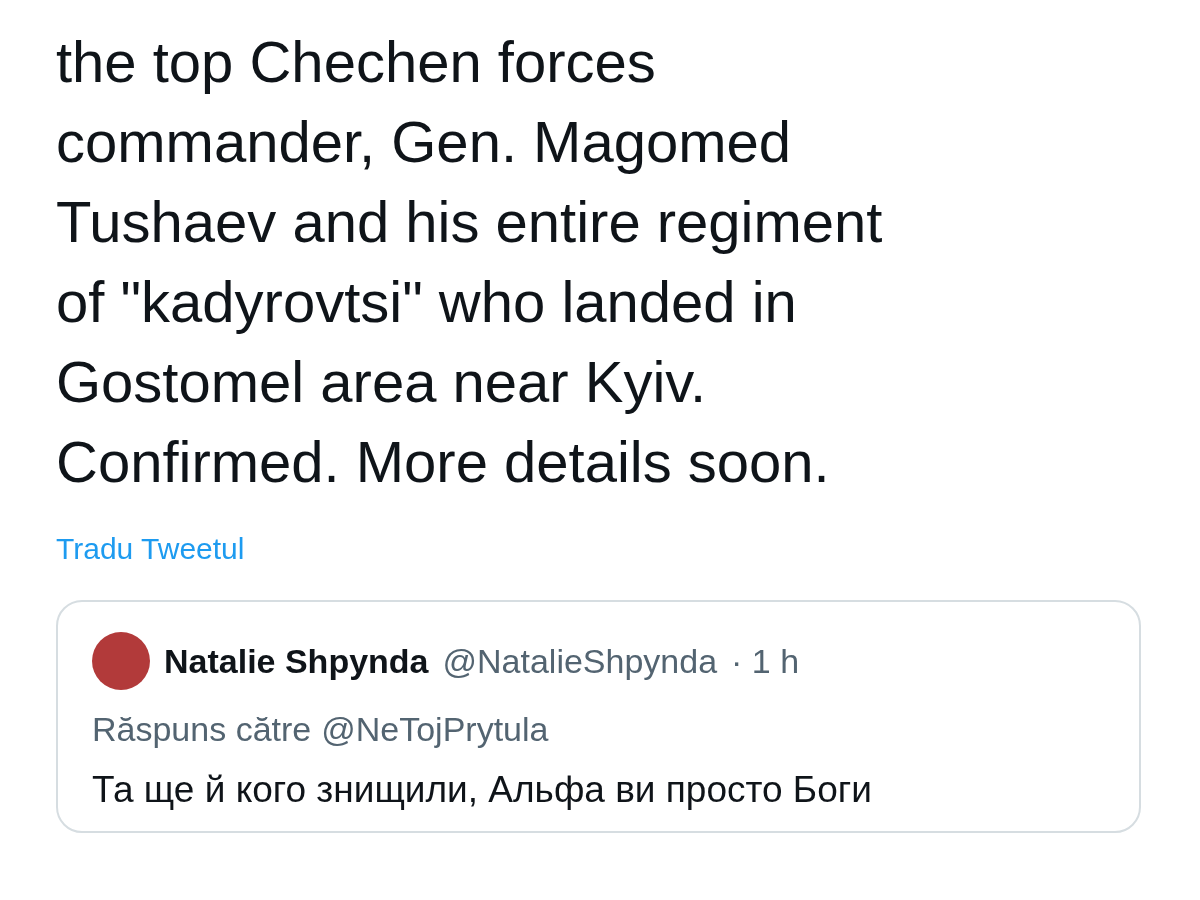  Describe the element at coordinates (202, 729) in the screenshot. I see `reply-label: Răspuns către` at that location.